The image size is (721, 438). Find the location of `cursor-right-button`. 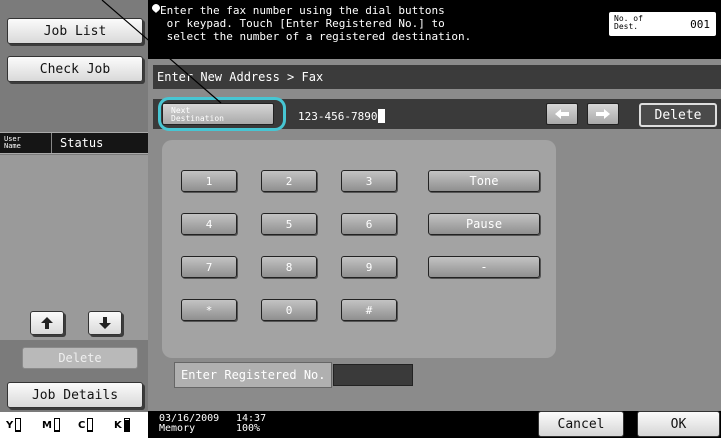

cursor-right-button is located at coordinates (603, 114).